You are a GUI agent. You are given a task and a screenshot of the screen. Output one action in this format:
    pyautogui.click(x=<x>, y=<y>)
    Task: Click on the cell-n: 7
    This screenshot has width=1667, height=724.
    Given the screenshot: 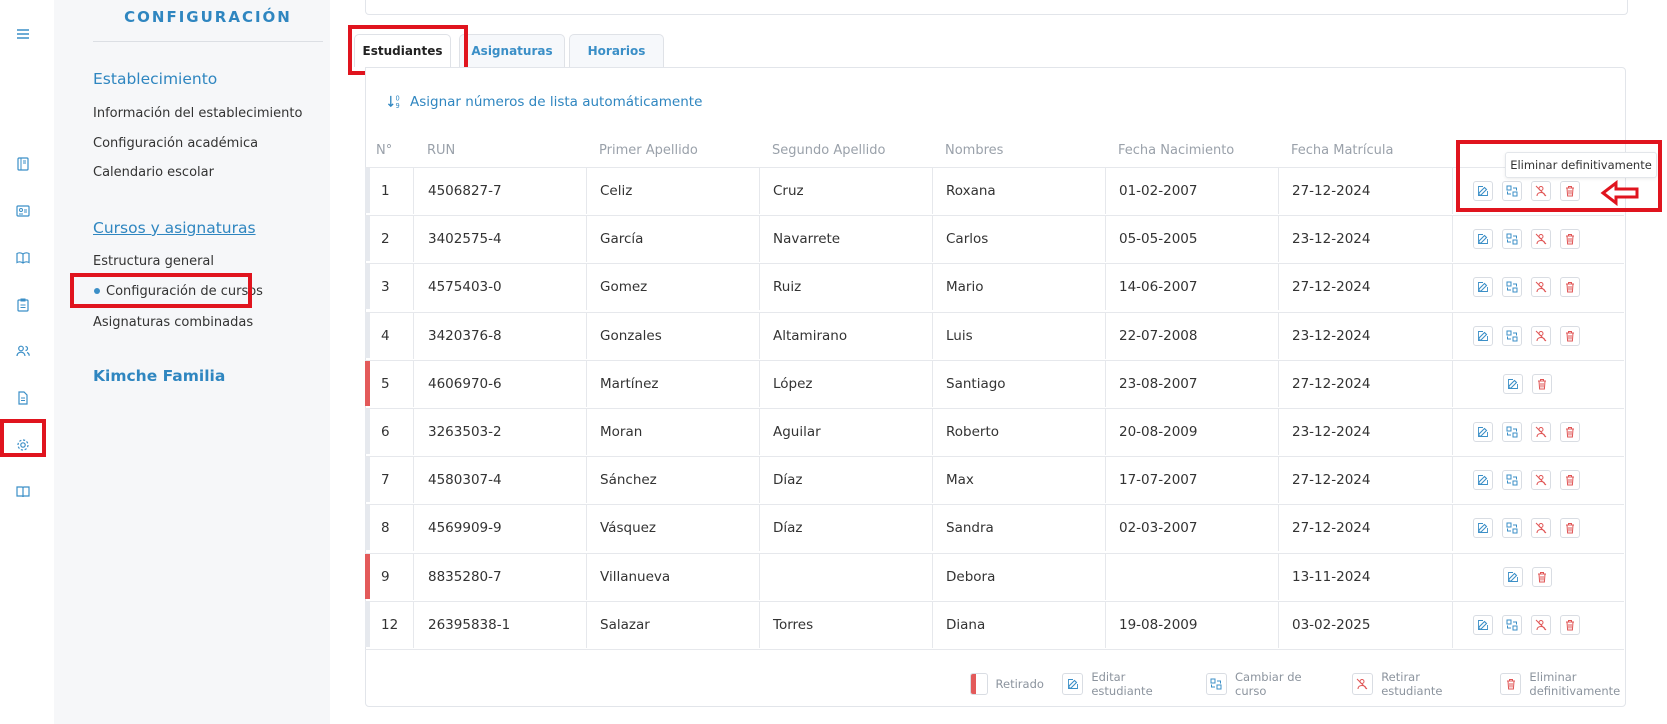 What is the action you would take?
    pyautogui.click(x=385, y=480)
    